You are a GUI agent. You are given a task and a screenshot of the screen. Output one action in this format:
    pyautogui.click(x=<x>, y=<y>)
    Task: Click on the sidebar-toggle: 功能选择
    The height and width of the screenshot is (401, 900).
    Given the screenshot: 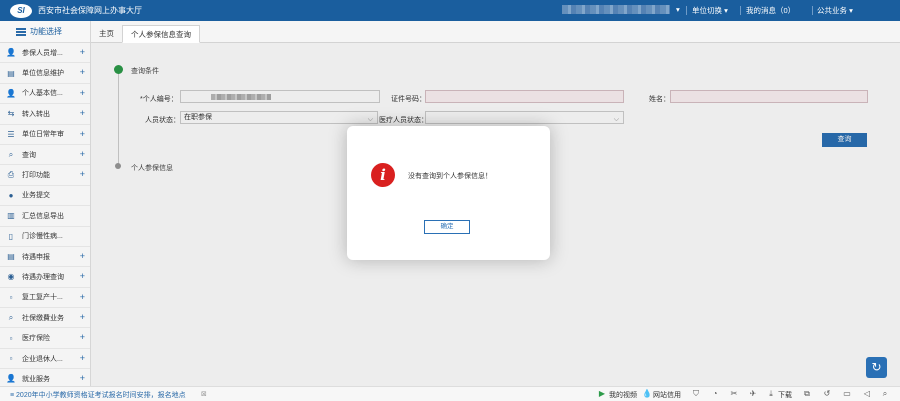 What is the action you would take?
    pyautogui.click(x=45, y=32)
    